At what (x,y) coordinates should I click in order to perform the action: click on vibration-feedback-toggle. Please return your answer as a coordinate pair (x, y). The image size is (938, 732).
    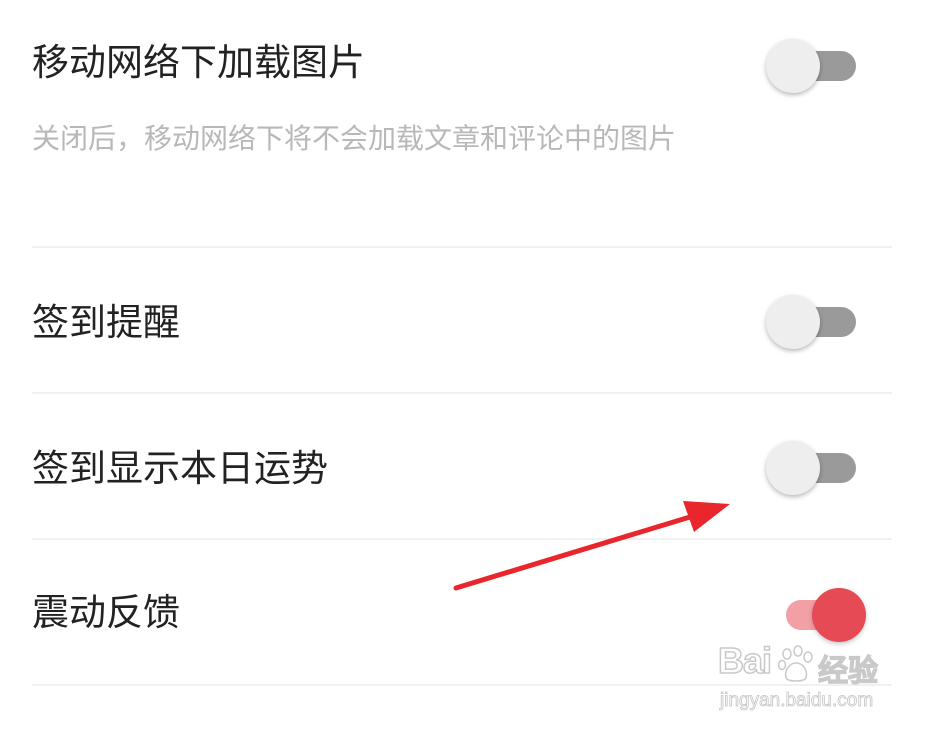
    Looking at the image, I should click on (822, 615).